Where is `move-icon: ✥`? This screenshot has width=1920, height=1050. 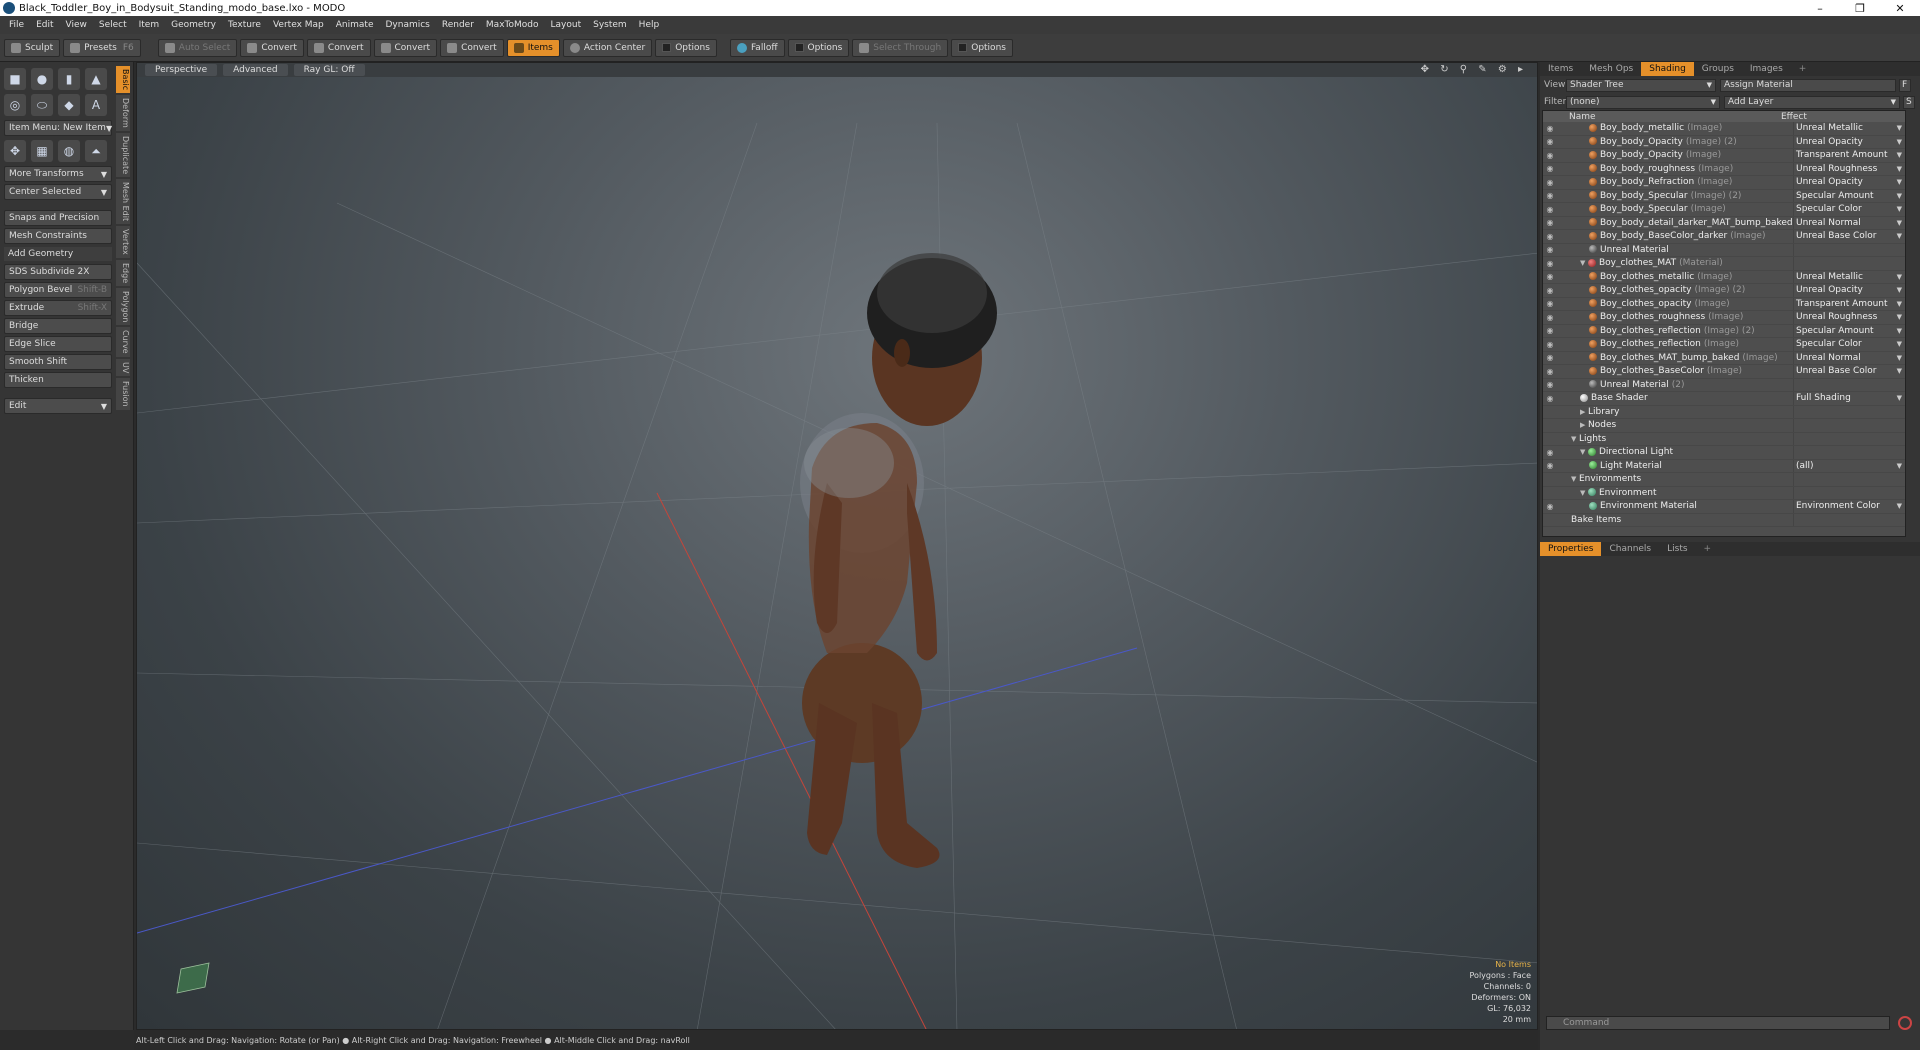
move-icon: ✥ is located at coordinates (15, 151).